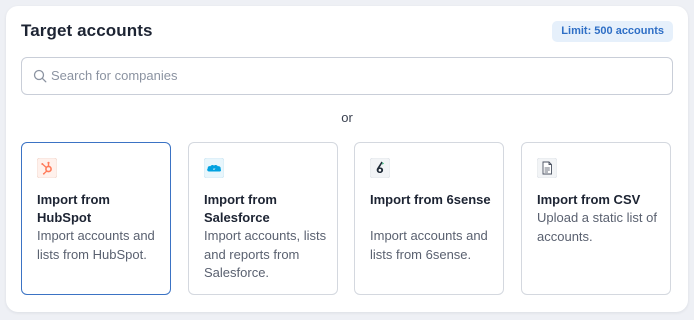 The height and width of the screenshot is (320, 694). Describe the element at coordinates (612, 31) in the screenshot. I see `limit-badge: Limit: 500 accounts` at that location.